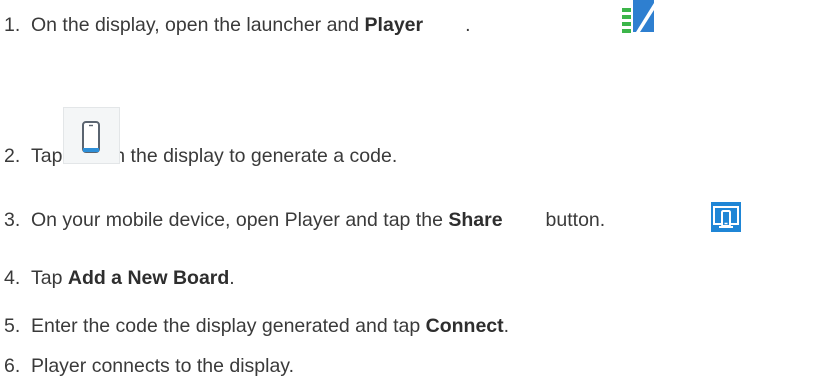 This screenshot has width=820, height=382. What do you see at coordinates (475, 220) in the screenshot?
I see `step-bold-text: Share` at bounding box center [475, 220].